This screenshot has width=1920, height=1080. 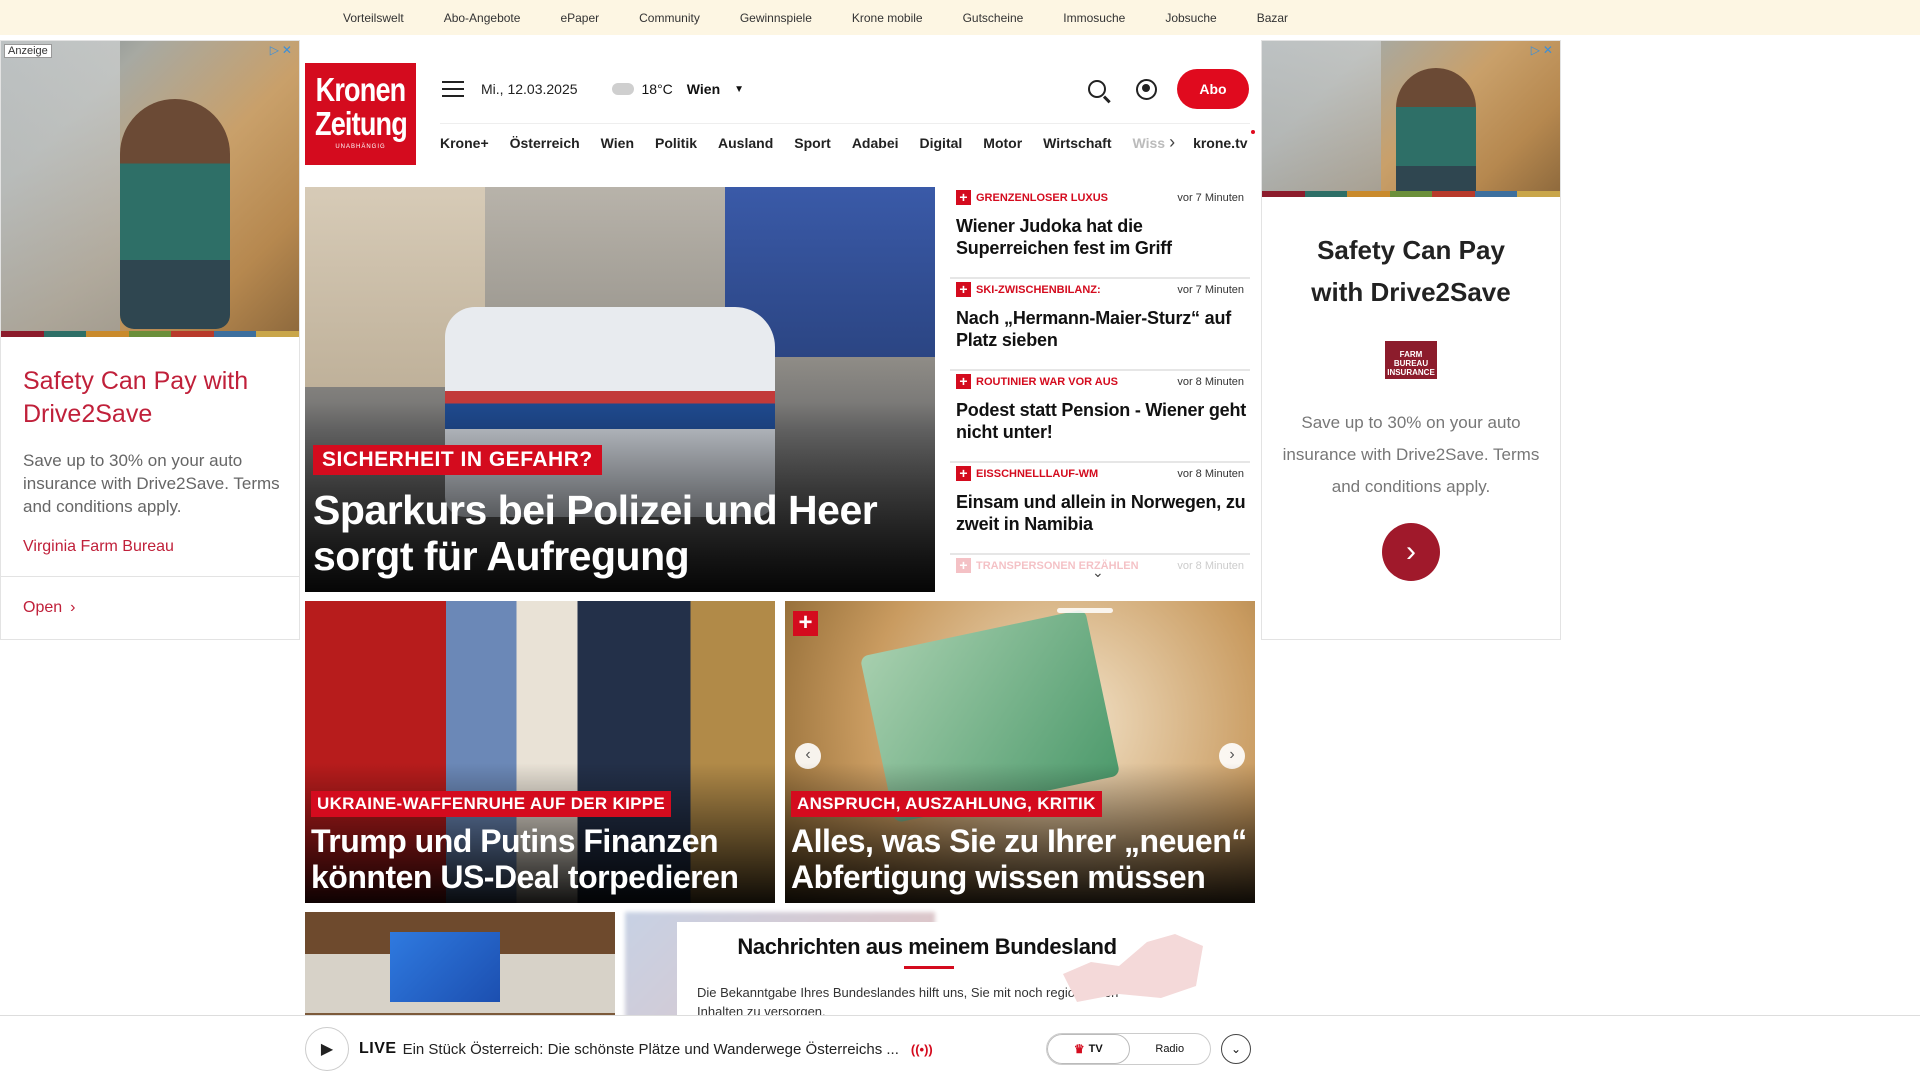 What do you see at coordinates (921, 1049) in the screenshot?
I see `broadcast-icon: ((•))` at bounding box center [921, 1049].